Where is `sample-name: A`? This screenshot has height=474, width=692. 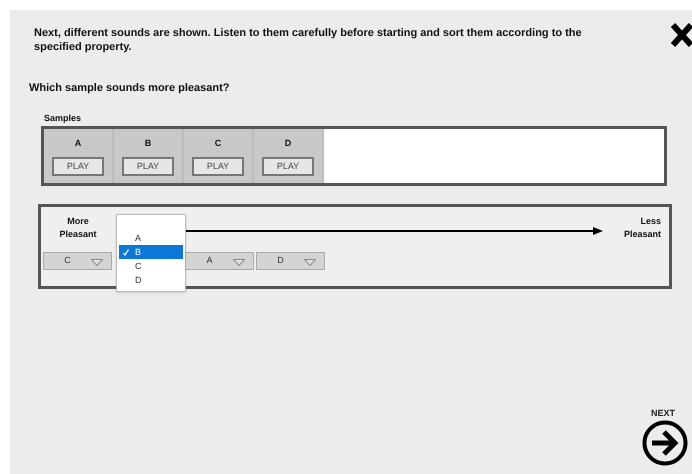
sample-name: A is located at coordinates (78, 143).